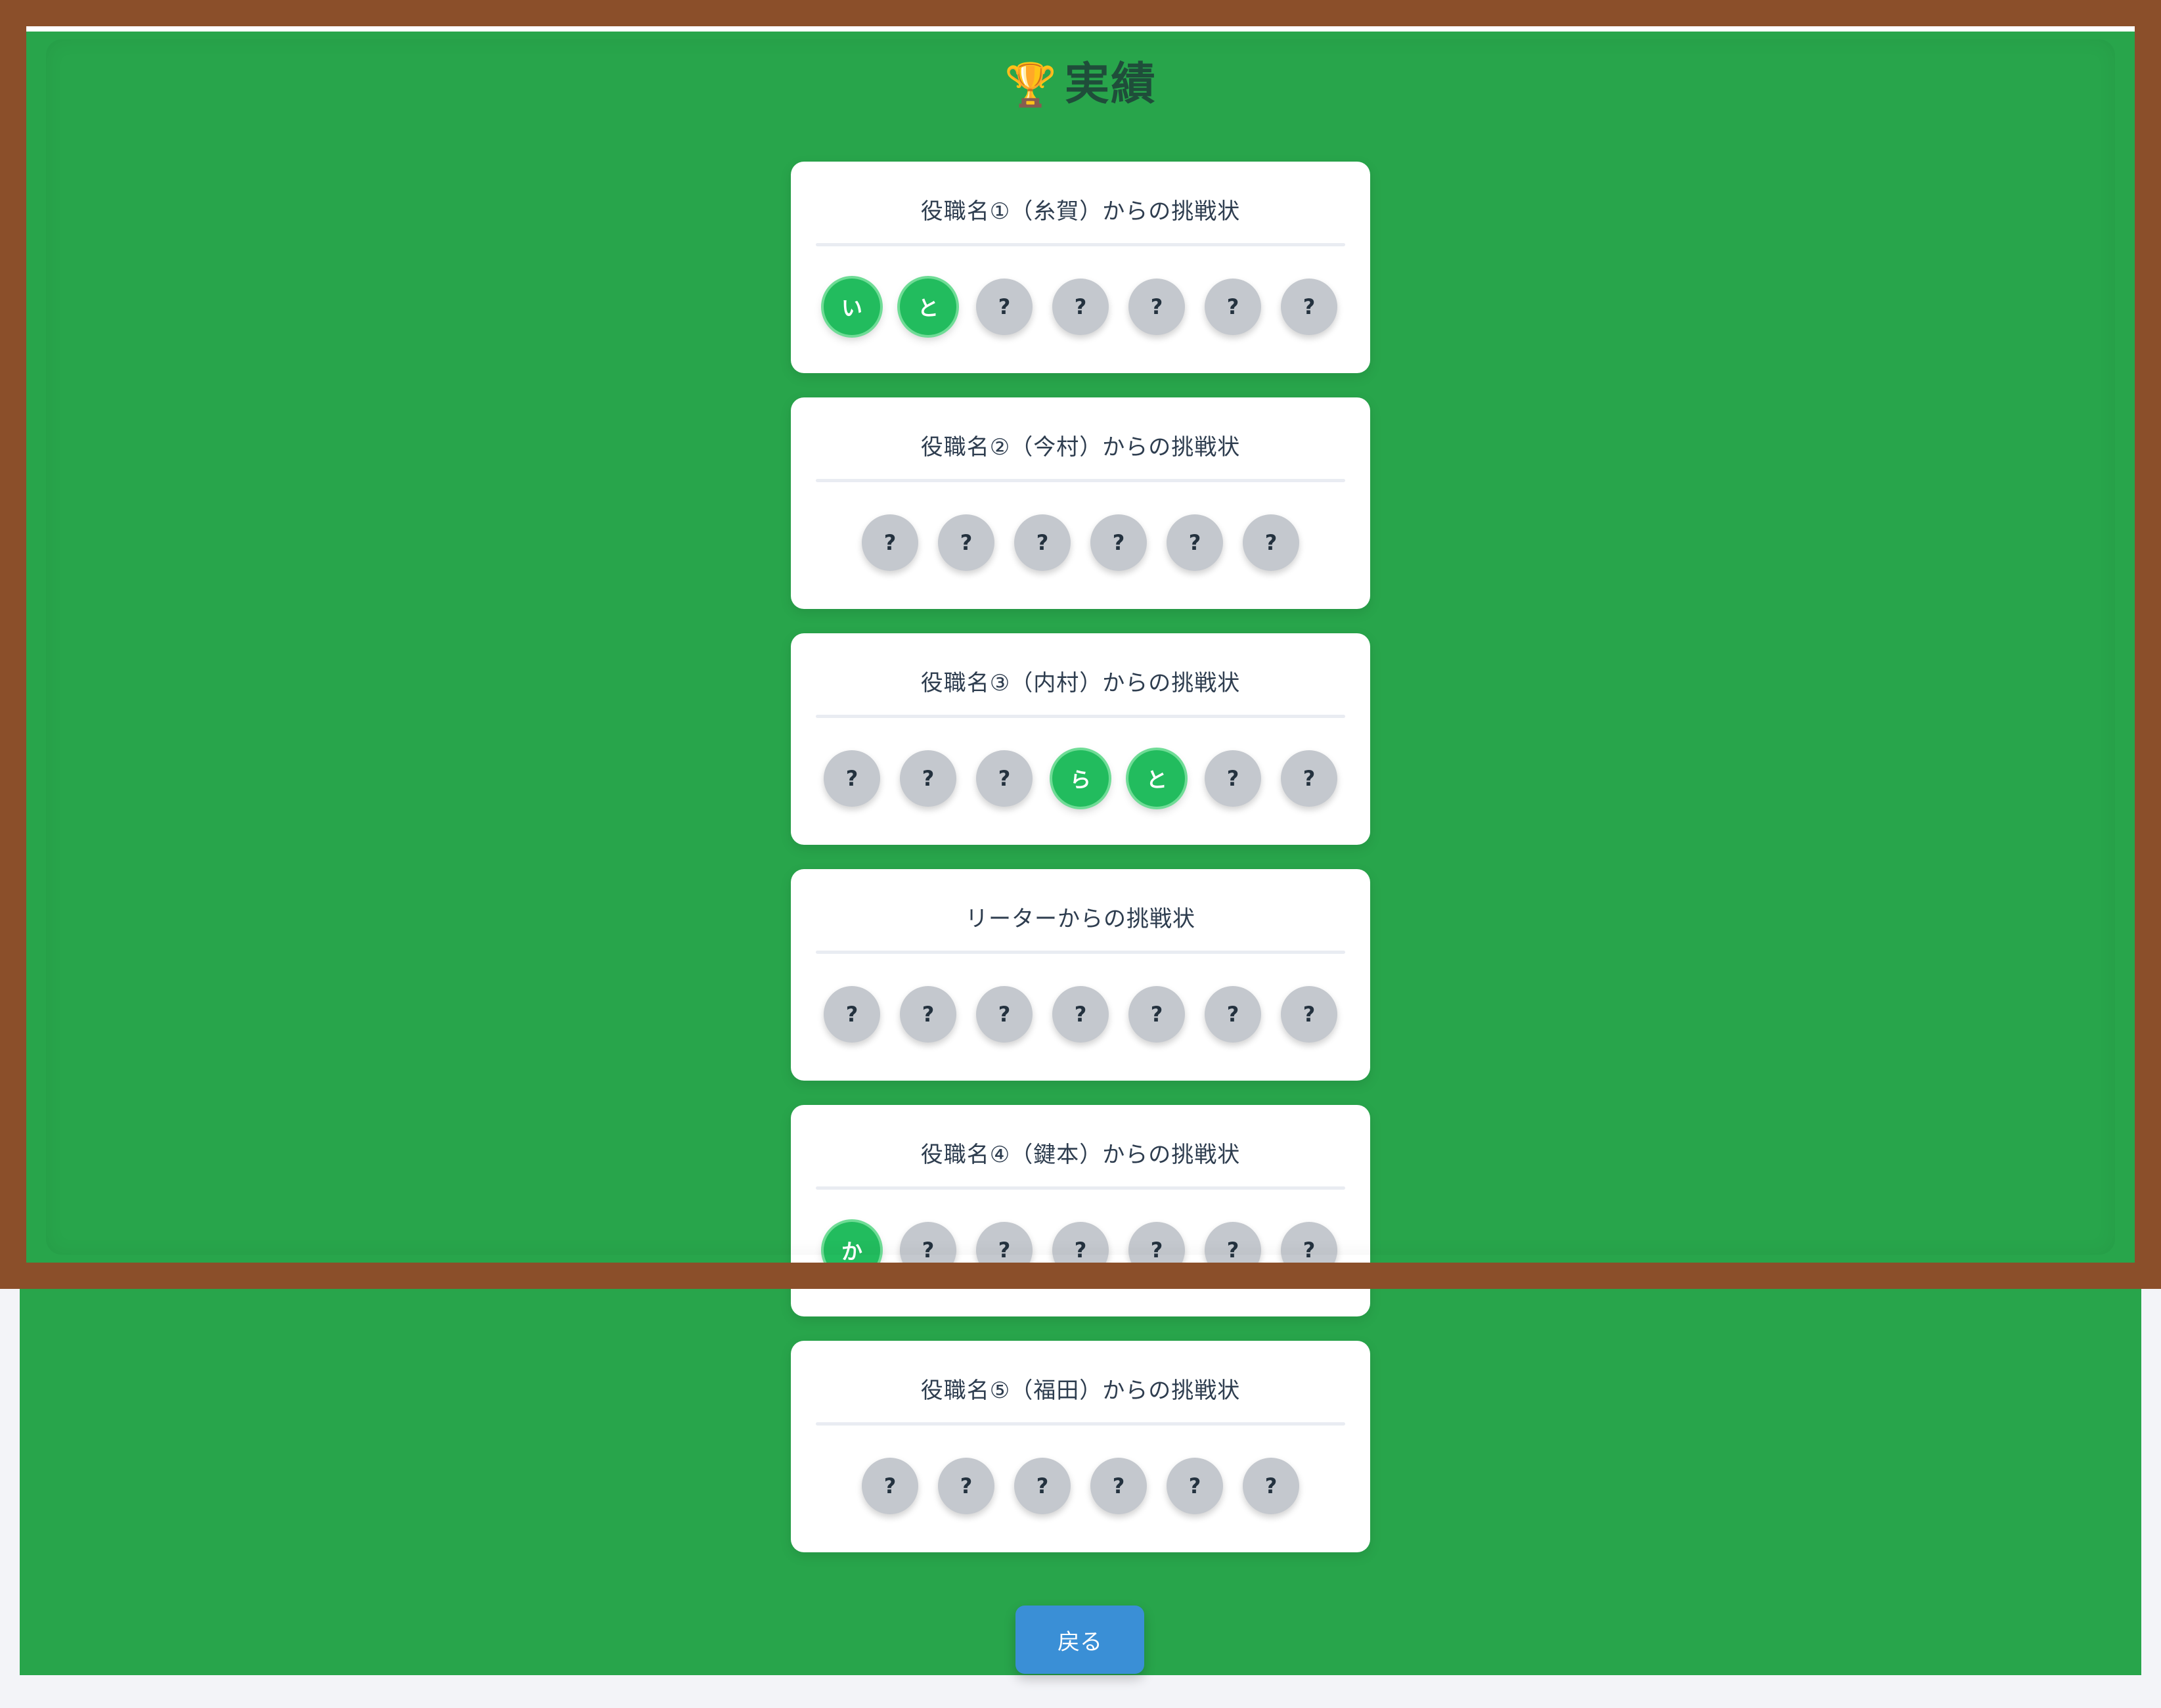 The width and height of the screenshot is (2161, 1708). Describe the element at coordinates (1080, 739) in the screenshot. I see `challenge-card: 役職名③（内村）からの挑戦状 ??? らと??` at that location.